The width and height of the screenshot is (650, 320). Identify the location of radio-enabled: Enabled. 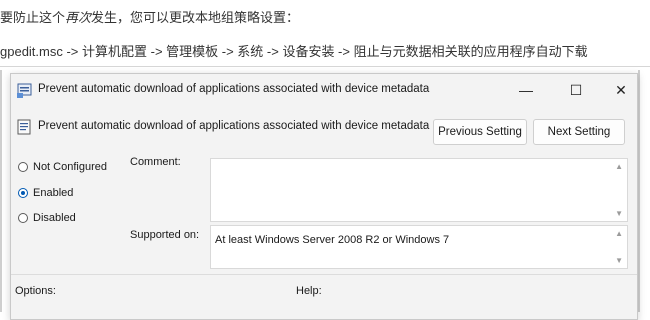
(45, 193).